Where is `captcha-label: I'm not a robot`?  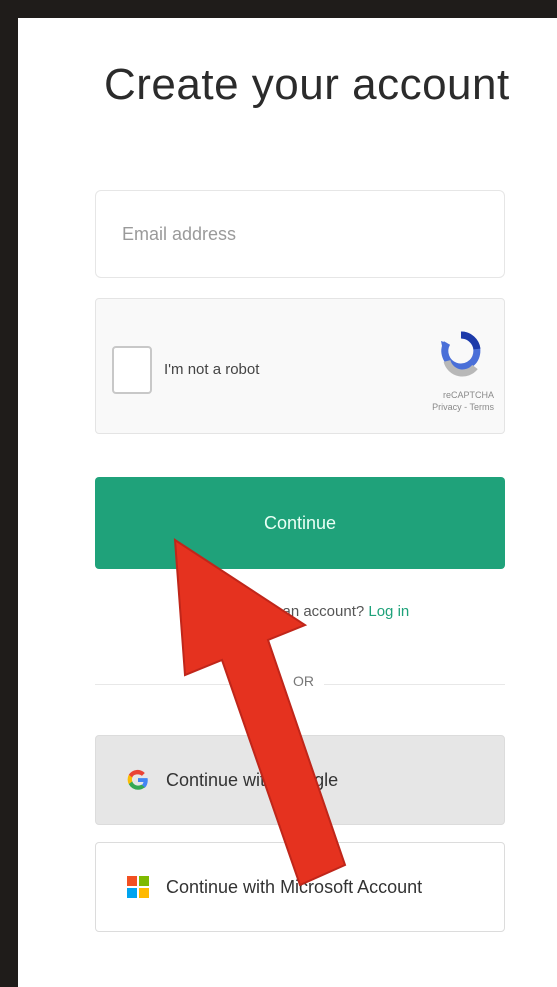 captcha-label: I'm not a robot is located at coordinates (212, 369).